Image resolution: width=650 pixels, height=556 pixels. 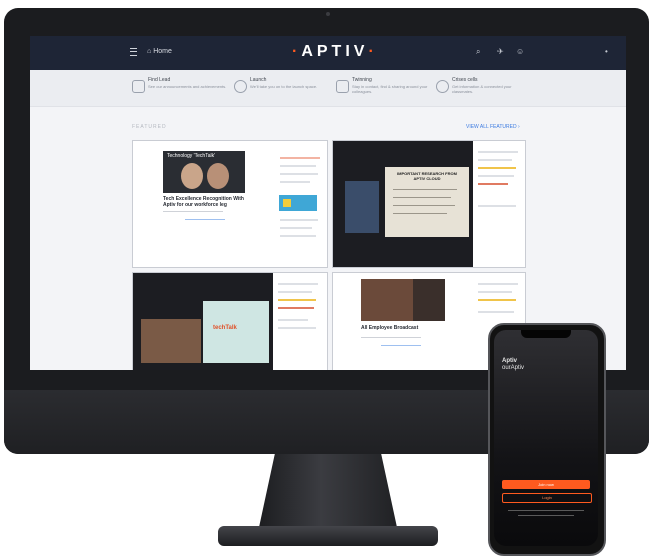 I want to click on quick-link-desc: We'll take you on to the launch space., so click(x=284, y=86).